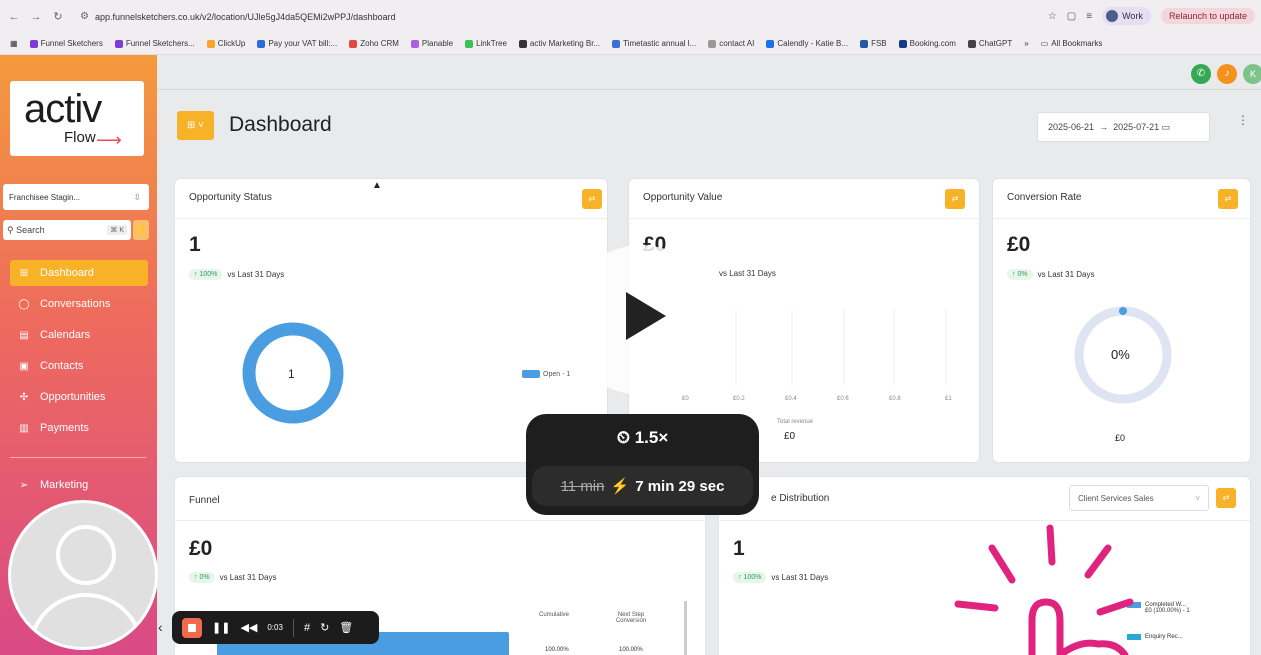  Describe the element at coordinates (79, 485) in the screenshot. I see `sidebar-item-marketing: ➢ Marketing` at that location.